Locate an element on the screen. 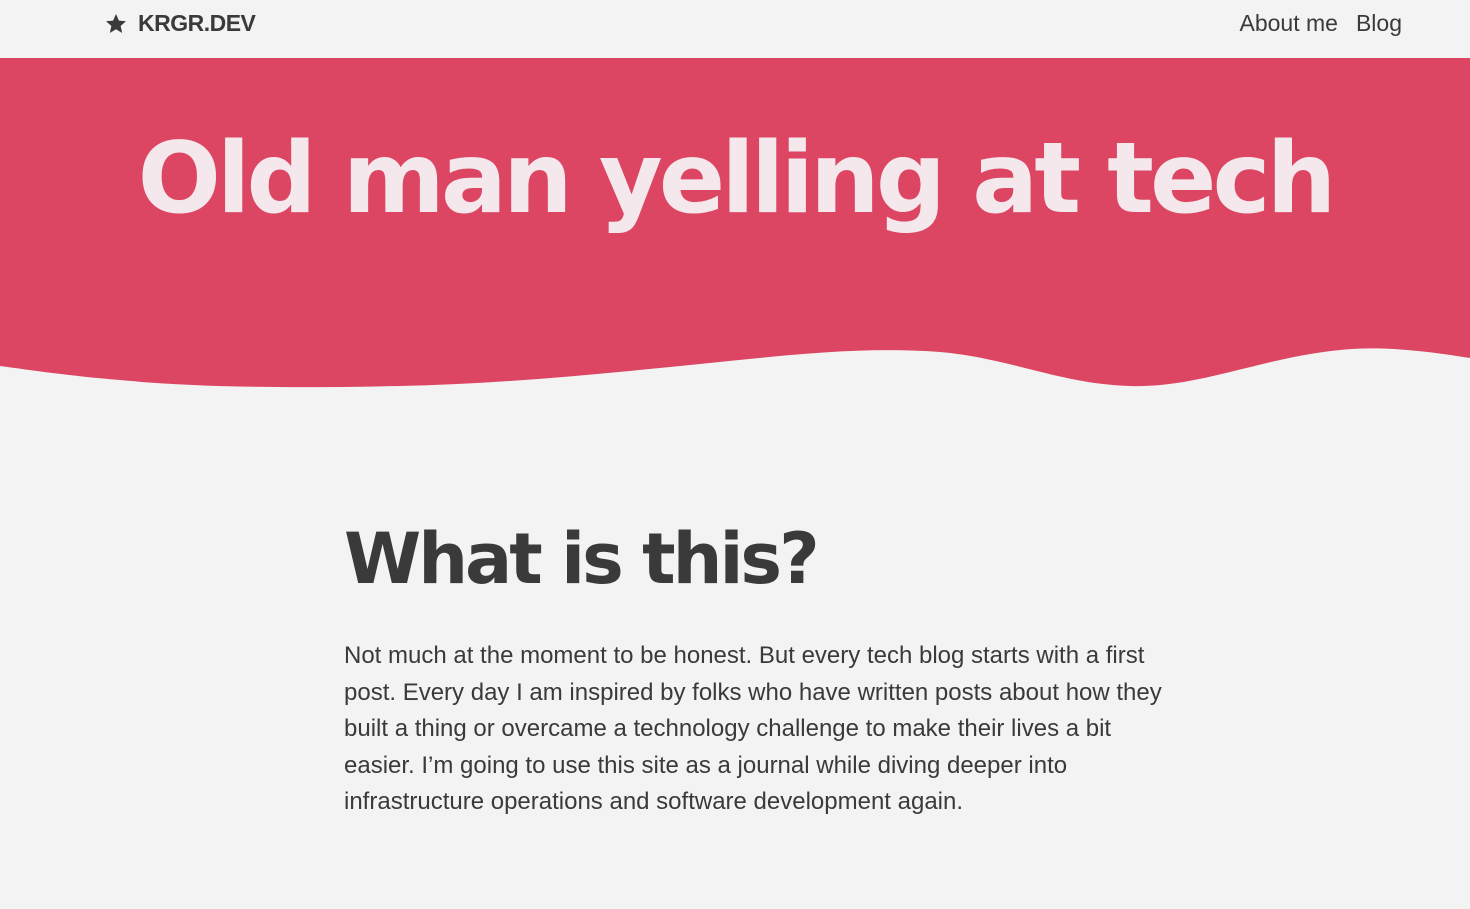 The height and width of the screenshot is (909, 1470). brand-link: KRGR.DEV is located at coordinates (180, 23).